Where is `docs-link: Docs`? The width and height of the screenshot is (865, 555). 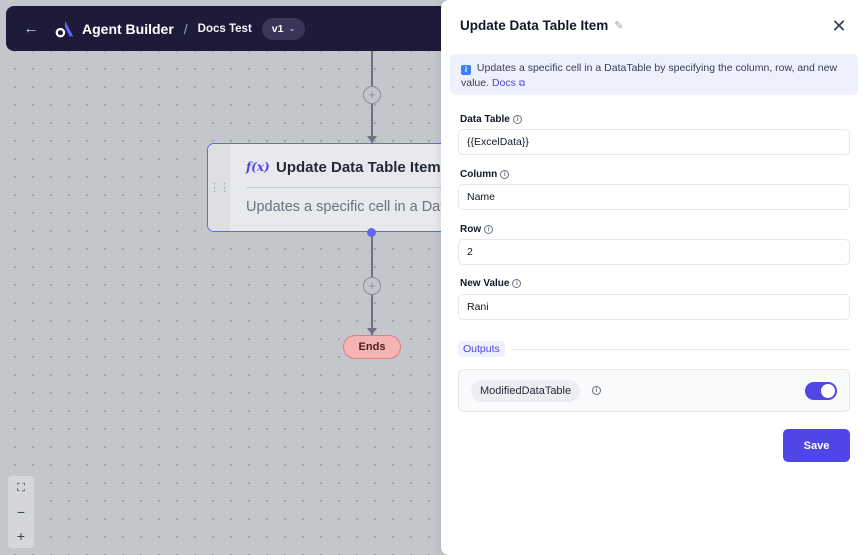 docs-link: Docs is located at coordinates (504, 83).